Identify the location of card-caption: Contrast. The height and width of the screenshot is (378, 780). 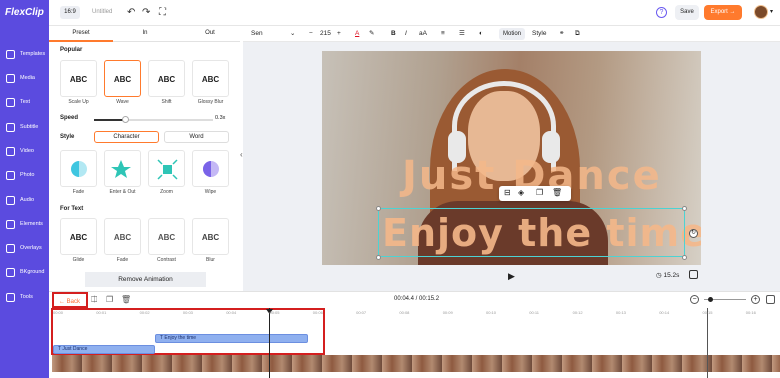
(166, 260).